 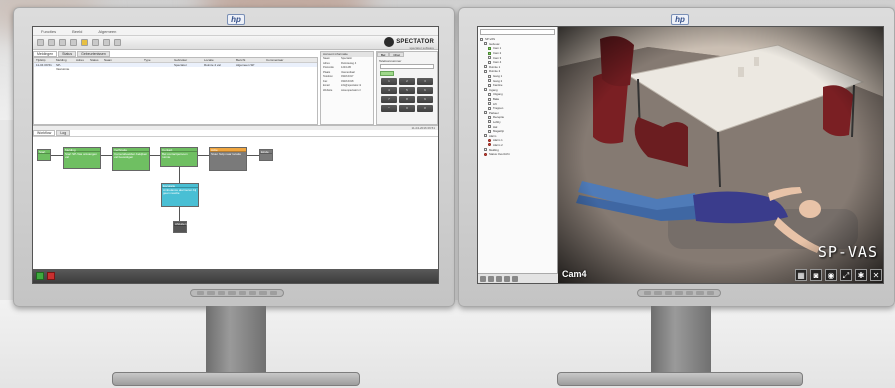 I want to click on flow-node: Afsluiten, so click(x=180, y=227).